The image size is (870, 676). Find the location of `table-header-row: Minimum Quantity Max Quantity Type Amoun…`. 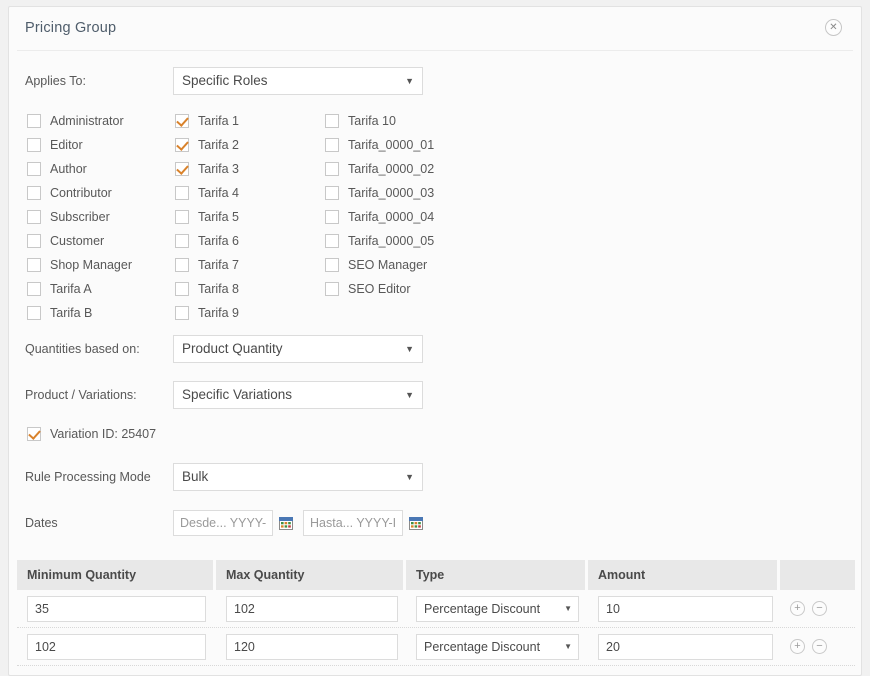

table-header-row: Minimum Quantity Max Quantity Type Amoun… is located at coordinates (436, 575).